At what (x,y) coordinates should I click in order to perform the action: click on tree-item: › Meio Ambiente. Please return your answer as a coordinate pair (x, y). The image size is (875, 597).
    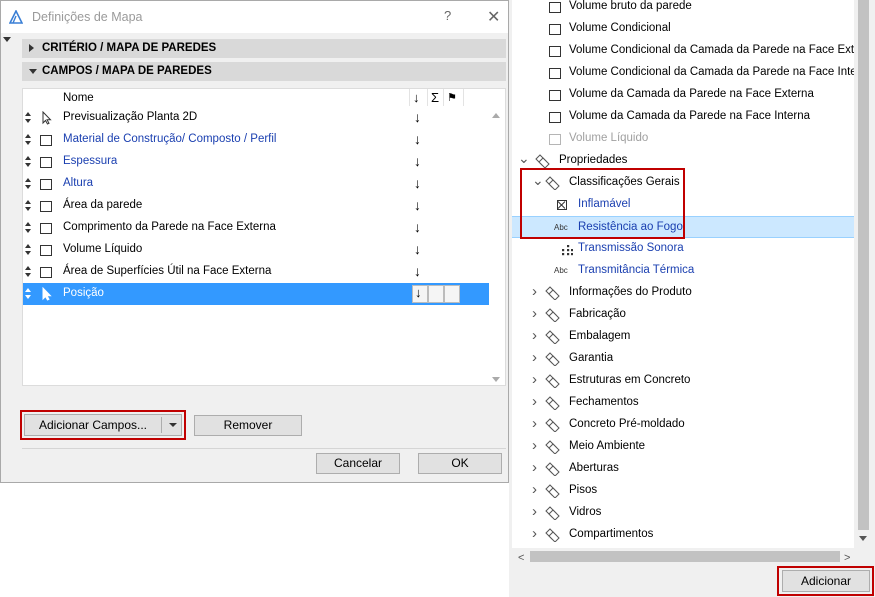
    Looking at the image, I should click on (683, 447).